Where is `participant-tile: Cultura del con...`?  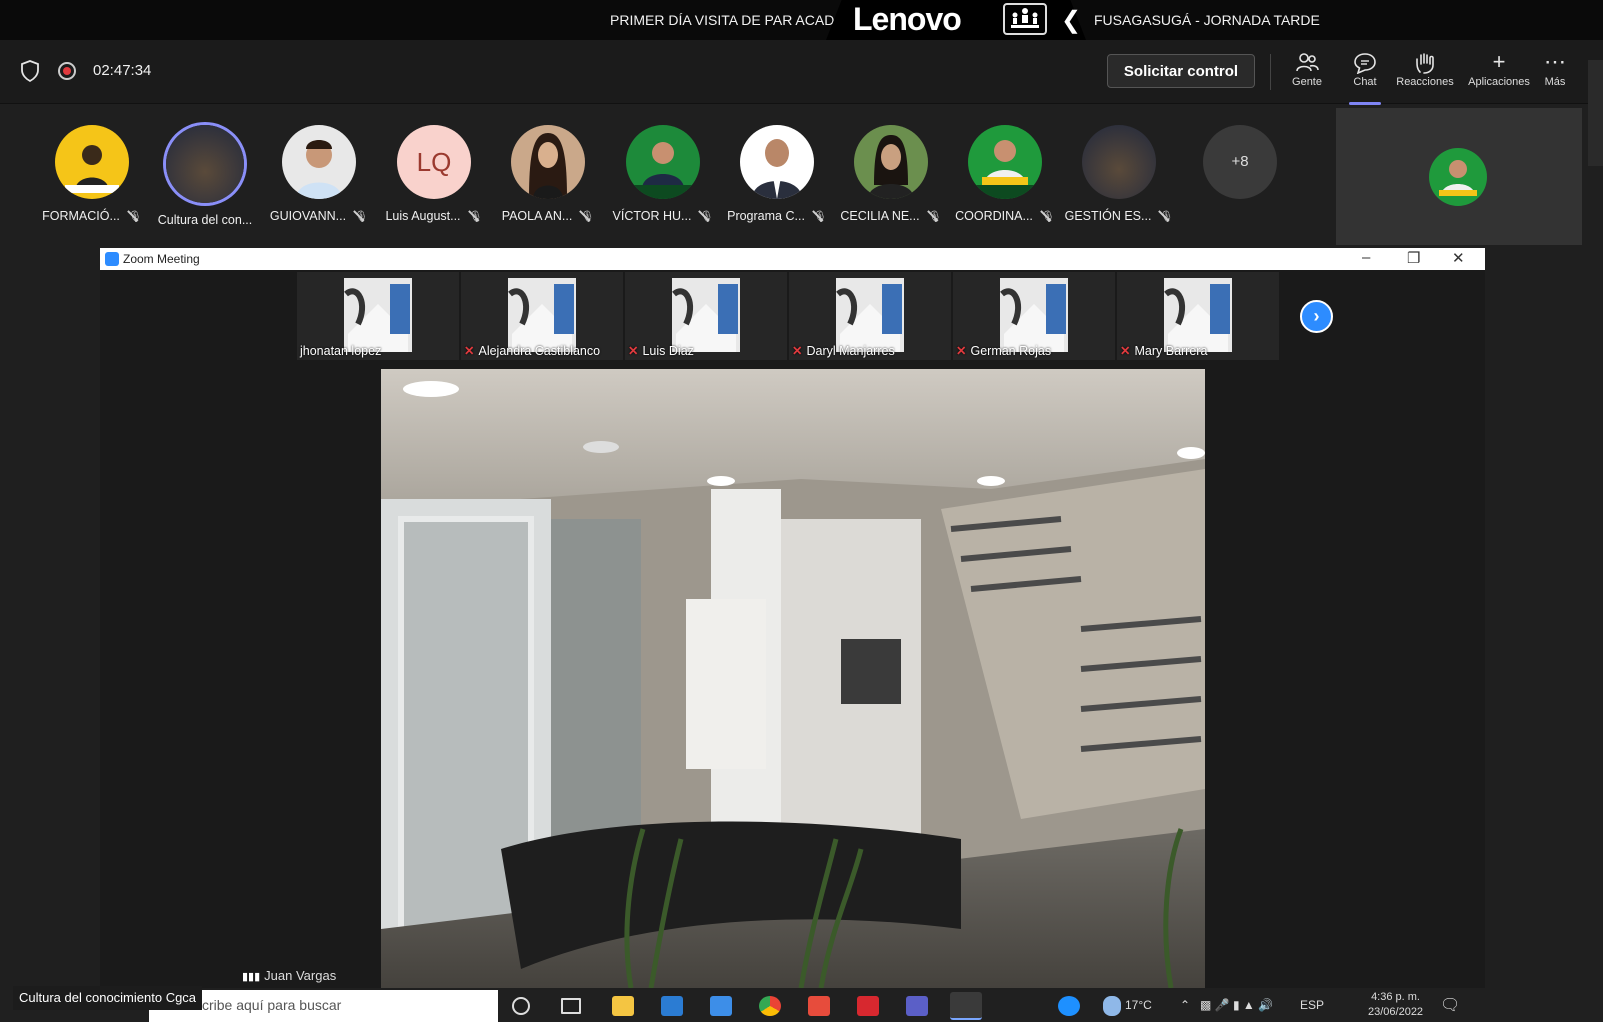 participant-tile: Cultura del con... is located at coordinates (205, 176).